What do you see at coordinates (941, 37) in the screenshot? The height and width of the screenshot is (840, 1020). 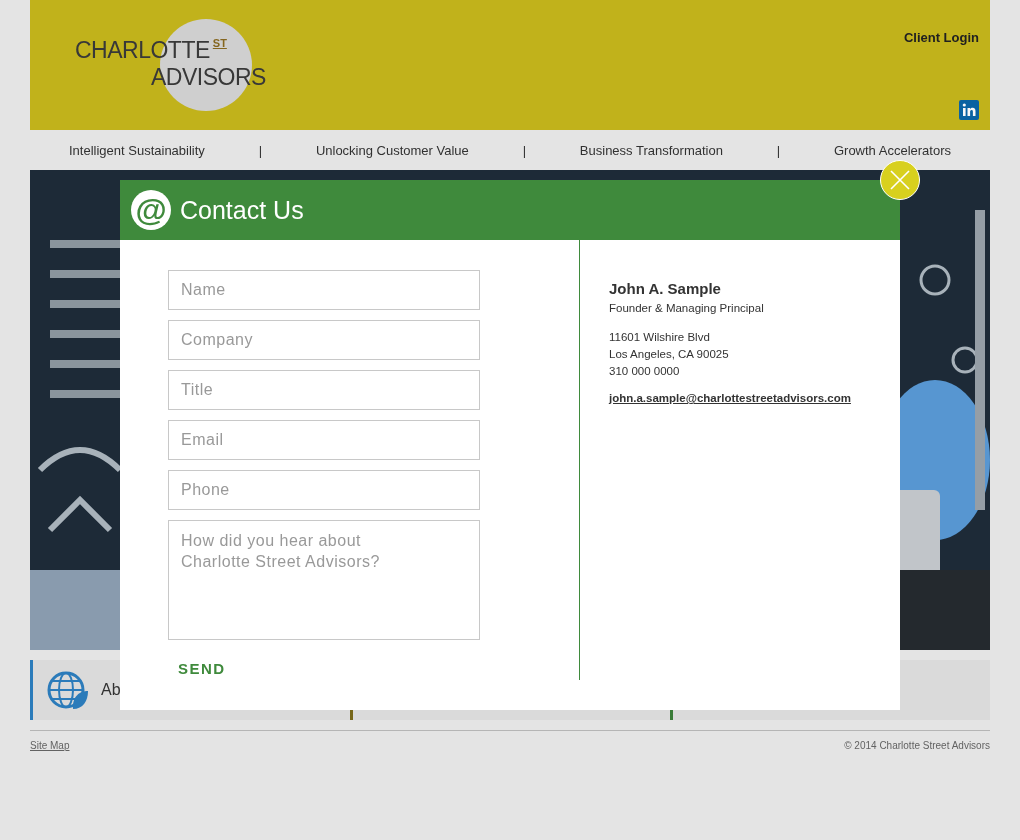 I see `client-login-link: Client Login` at bounding box center [941, 37].